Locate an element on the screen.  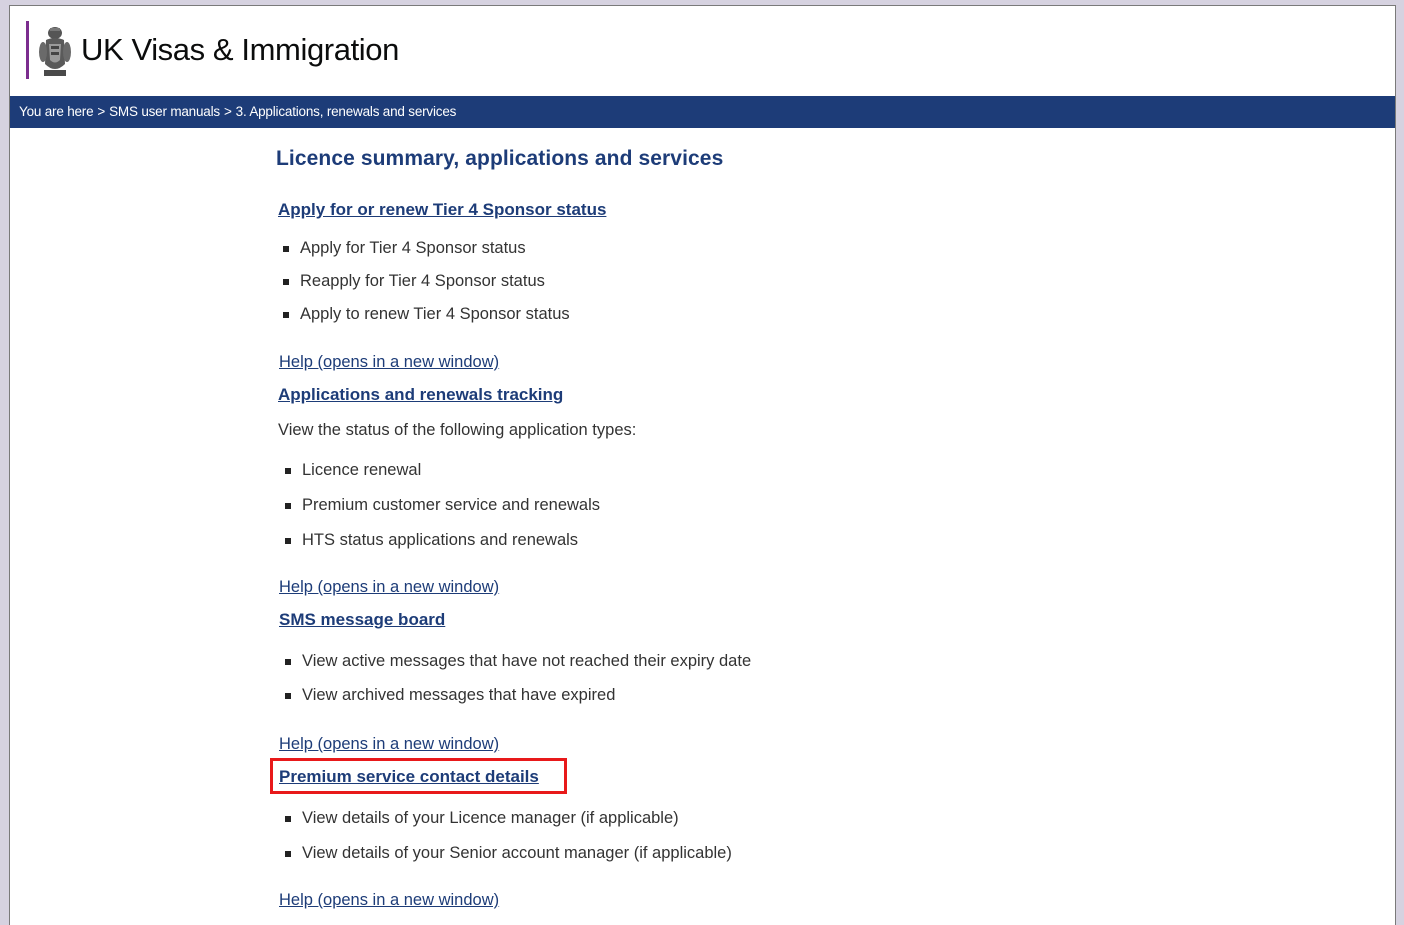
royal-crest-icon is located at coordinates (55, 51).